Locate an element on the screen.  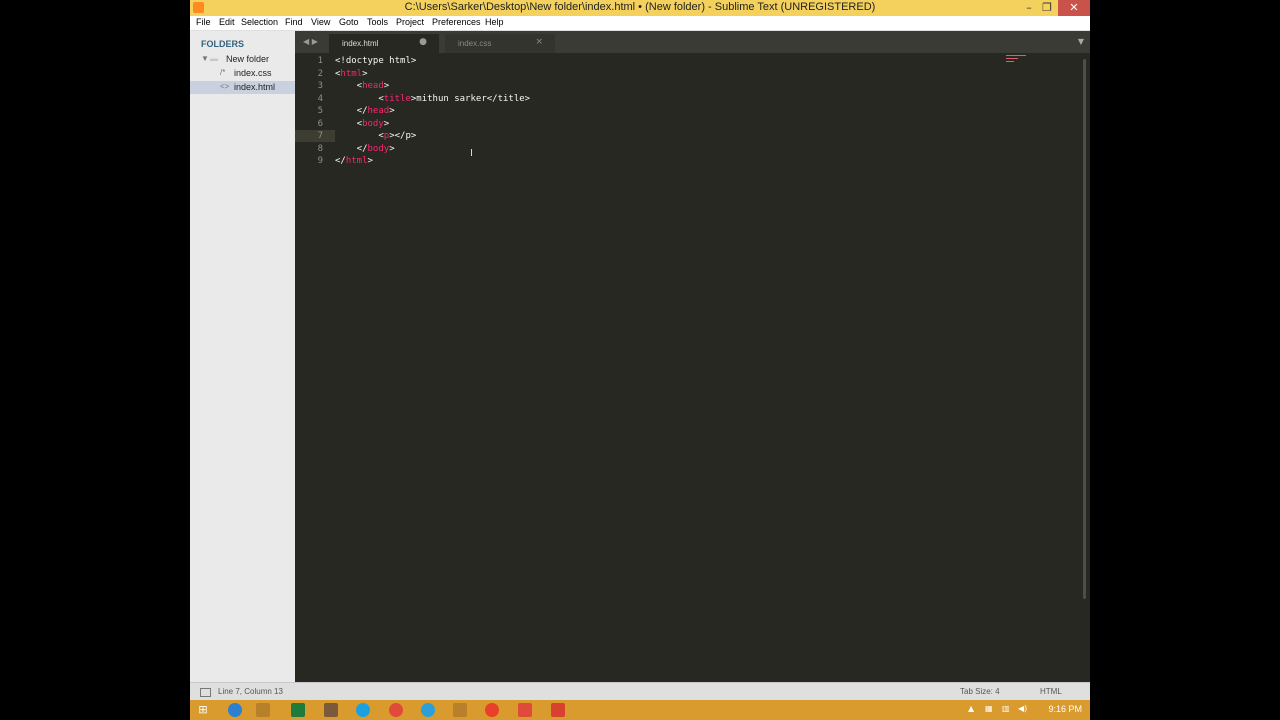
recorder-icon is located at coordinates (525, 710).